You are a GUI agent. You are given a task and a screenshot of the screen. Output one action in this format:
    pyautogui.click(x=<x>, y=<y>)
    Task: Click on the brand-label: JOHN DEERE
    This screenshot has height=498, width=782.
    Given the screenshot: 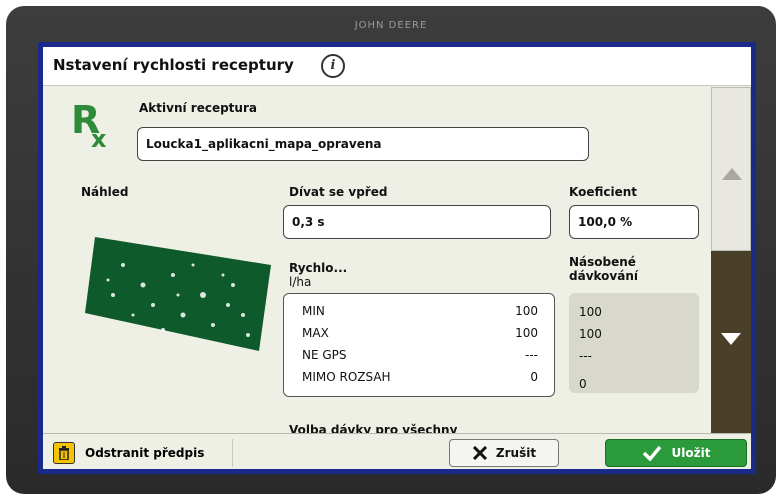 What is the action you would take?
    pyautogui.click(x=391, y=25)
    